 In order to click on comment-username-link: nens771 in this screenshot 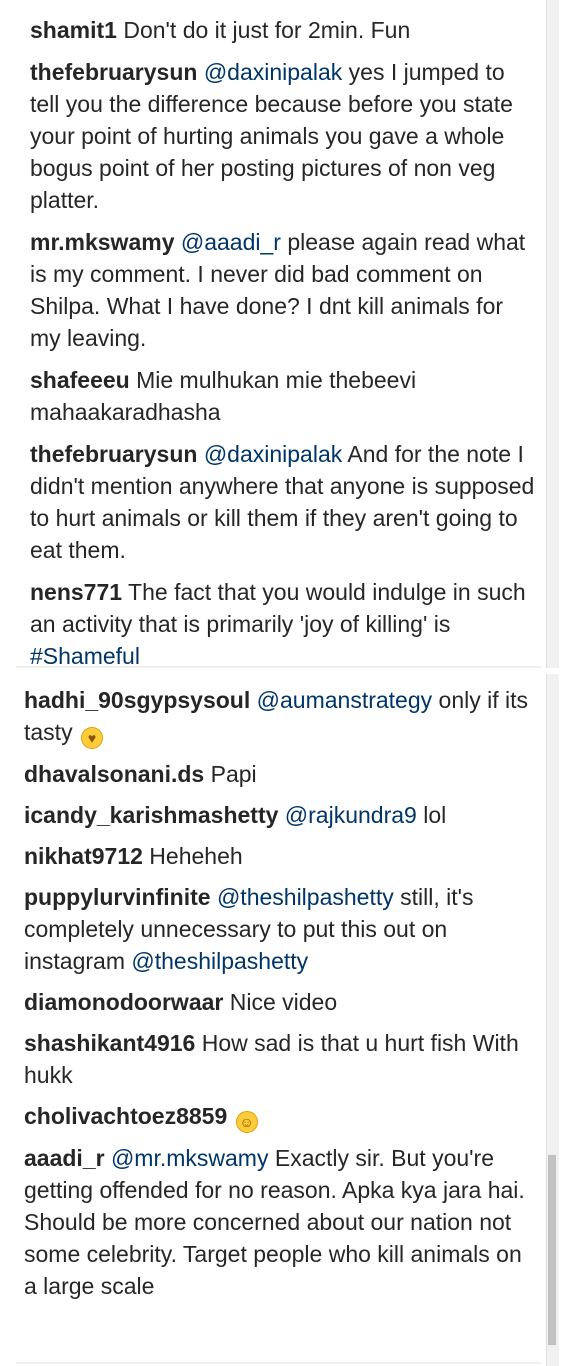, I will do `click(76, 592)`.